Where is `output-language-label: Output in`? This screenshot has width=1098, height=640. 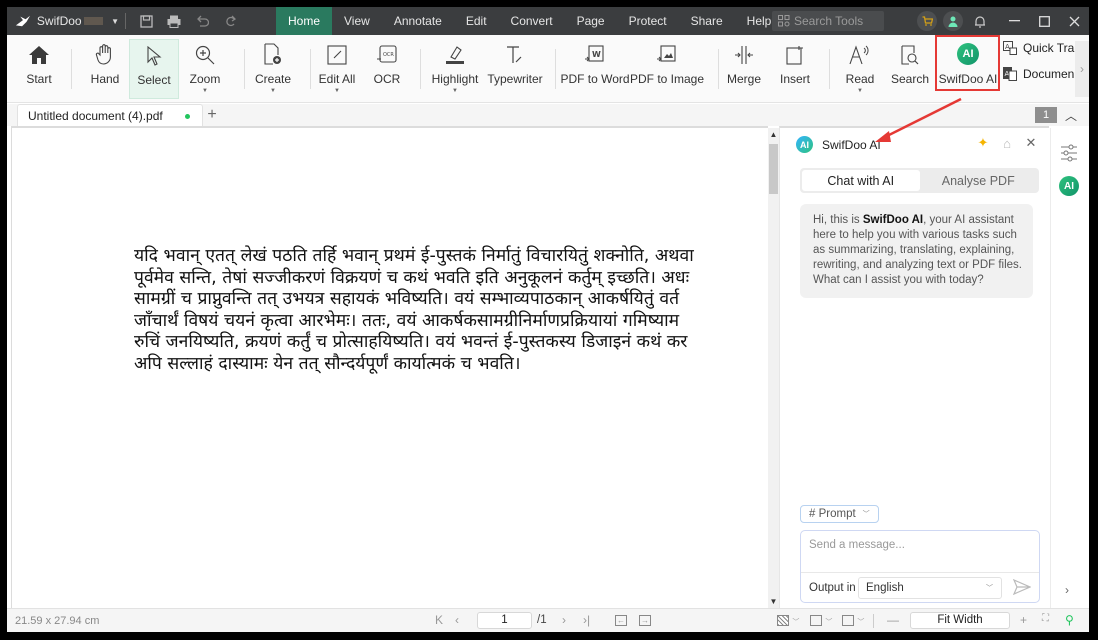
output-language-label: Output in is located at coordinates (832, 588).